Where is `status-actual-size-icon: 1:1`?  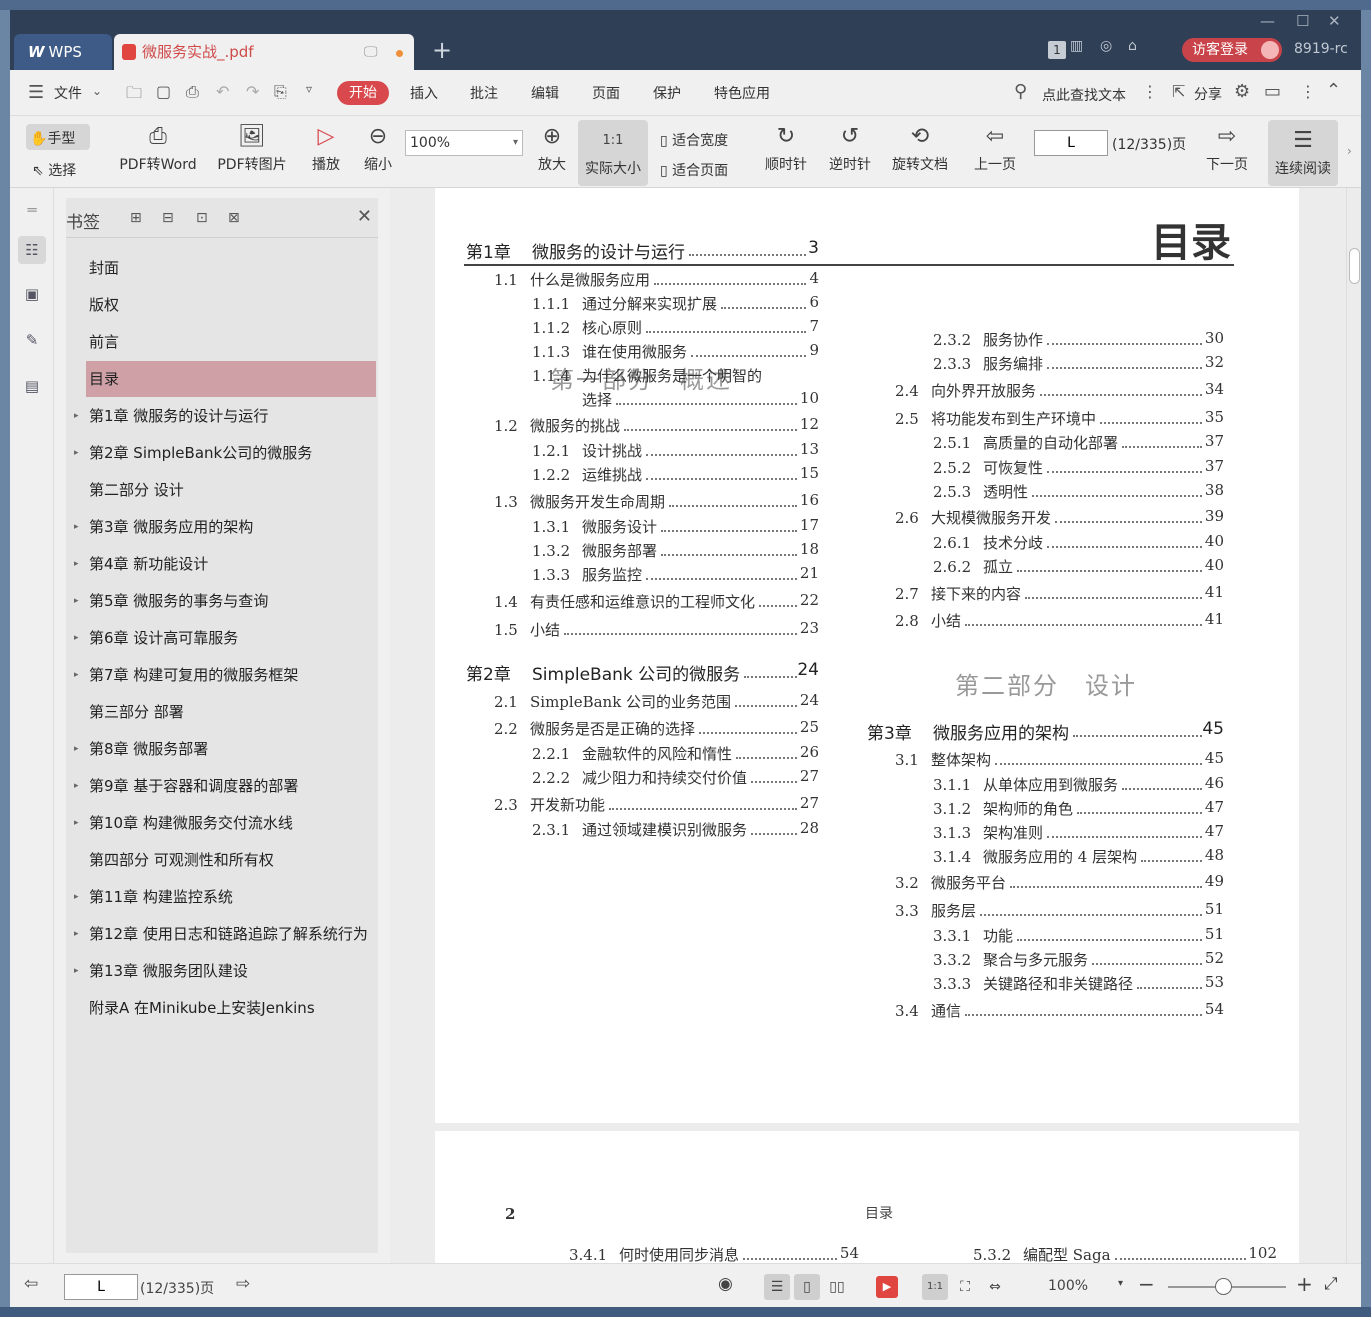
status-actual-size-icon: 1:1 is located at coordinates (935, 1287).